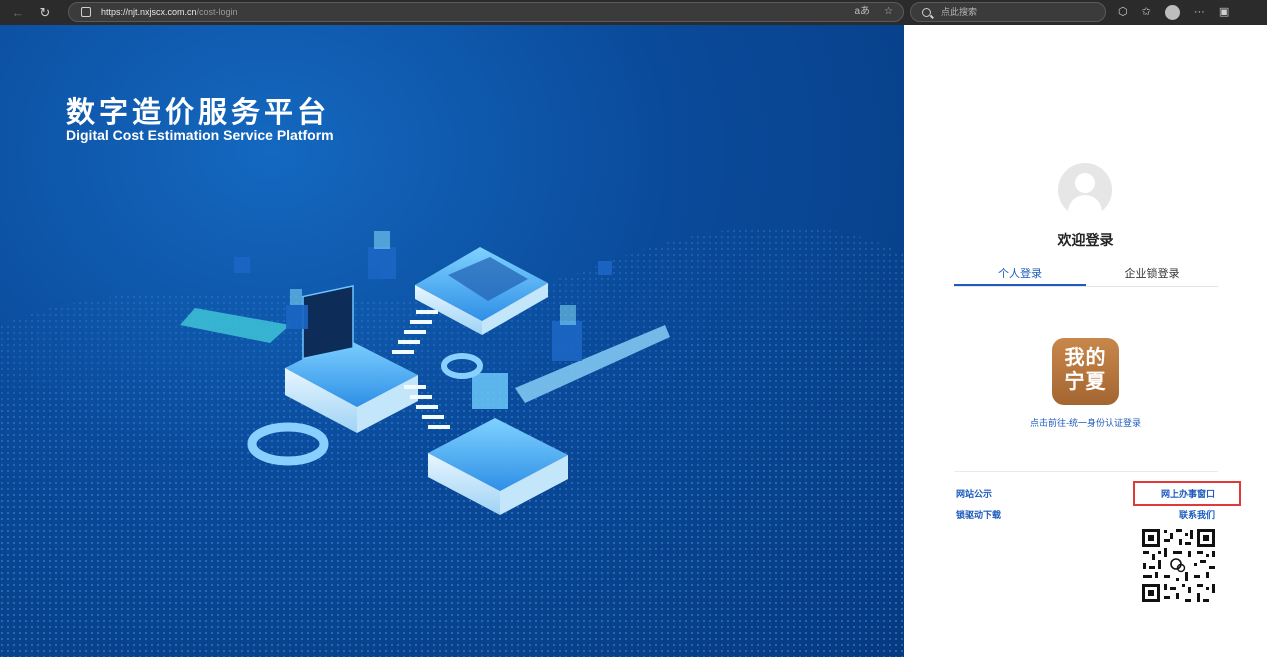  I want to click on extensions-icon: ⬡, so click(1123, 12).